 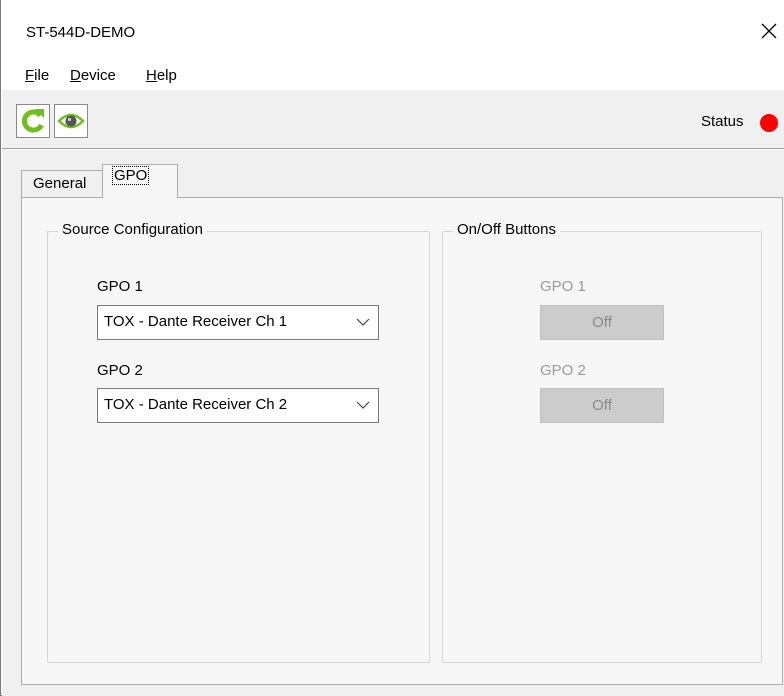 What do you see at coordinates (120, 370) in the screenshot?
I see `gpo2-source-label: GPO 2` at bounding box center [120, 370].